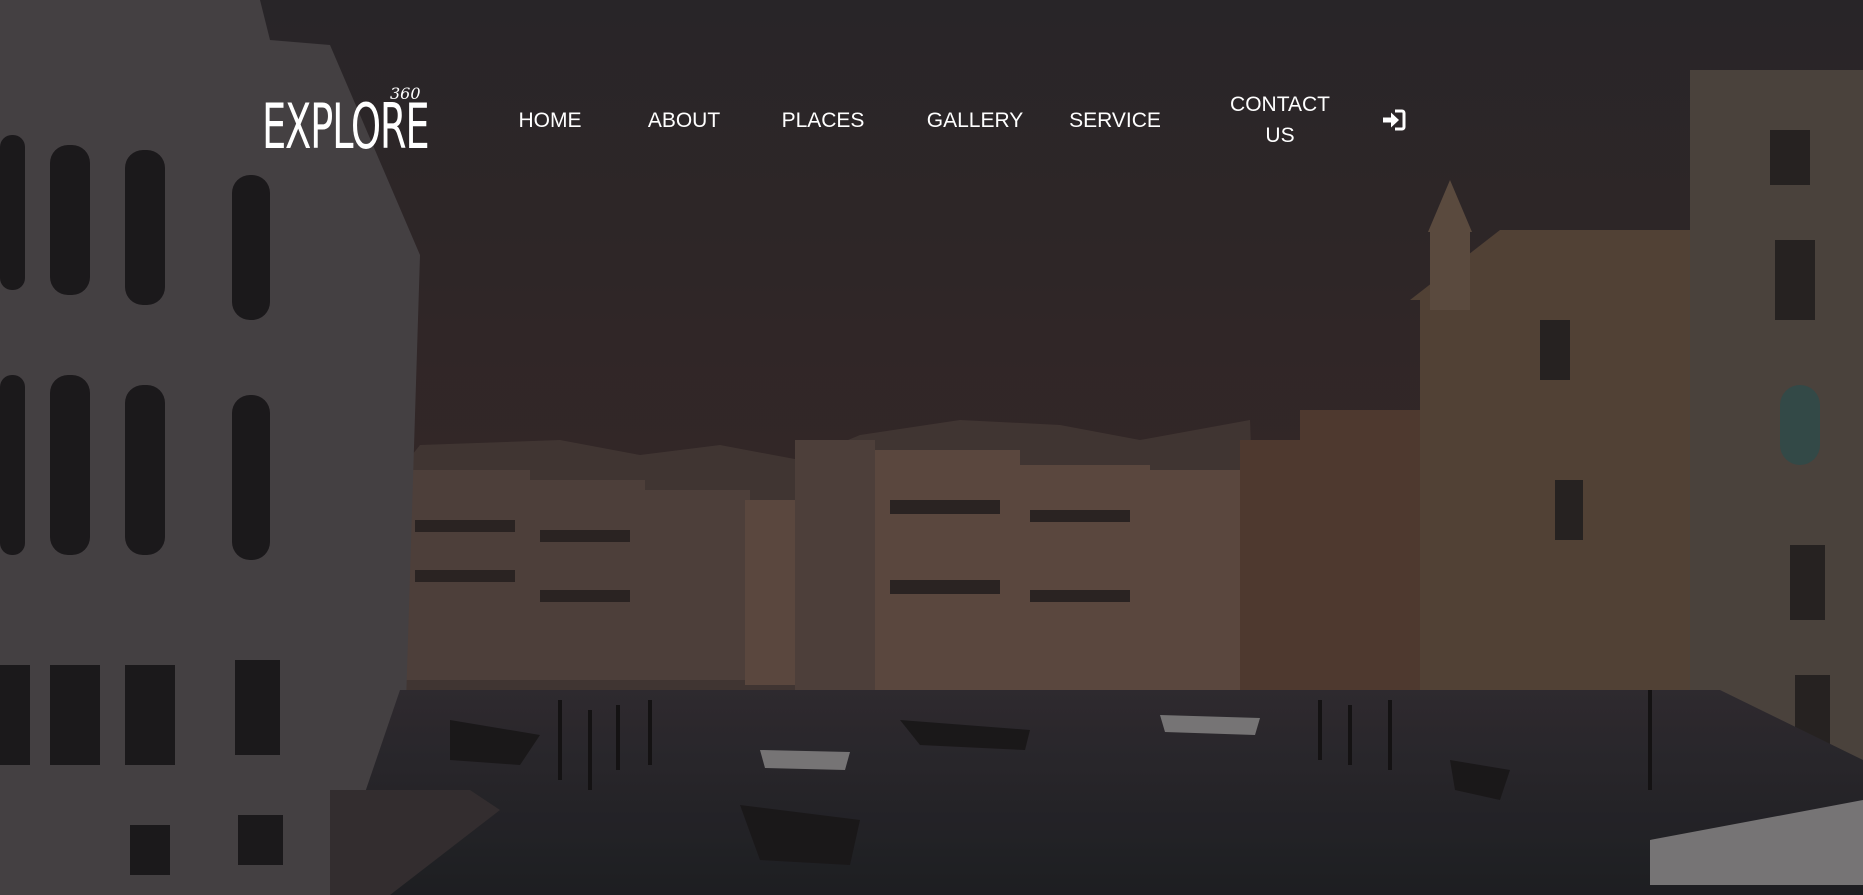  I want to click on logo-superscript: 360, so click(405, 93).